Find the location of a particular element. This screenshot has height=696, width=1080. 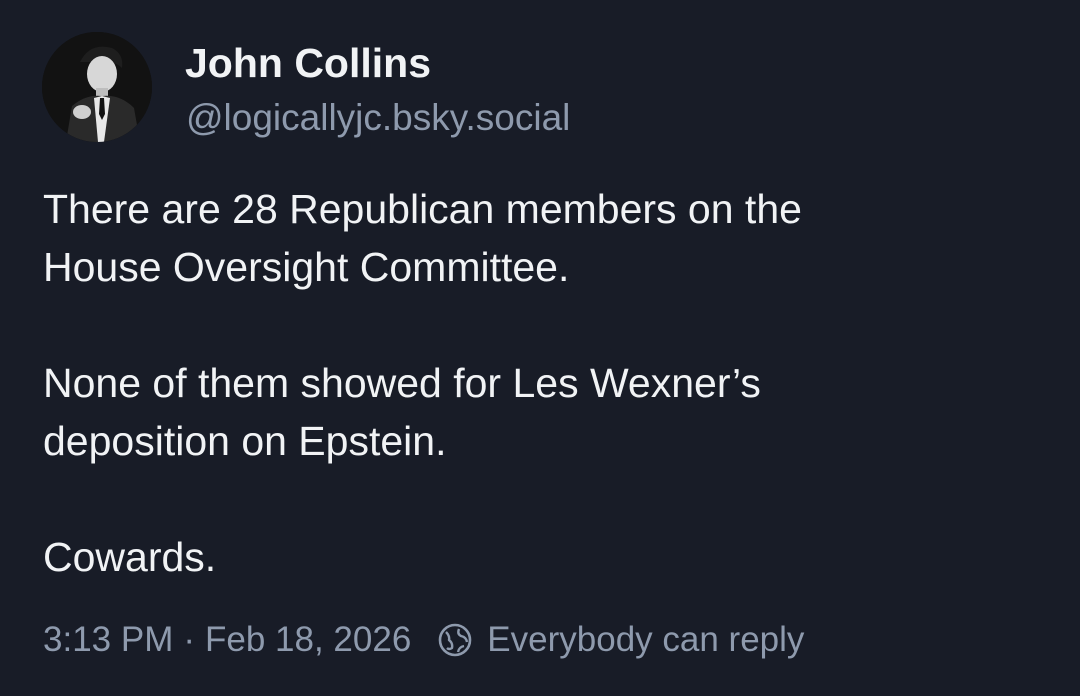

reply-setting: Everybody can reply is located at coordinates (645, 640).